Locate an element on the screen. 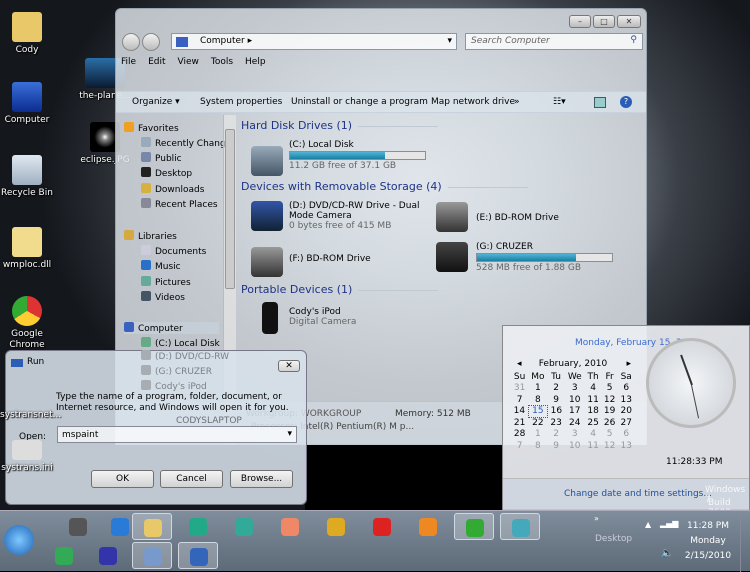  calendar-day: 14 is located at coordinates (519, 412).